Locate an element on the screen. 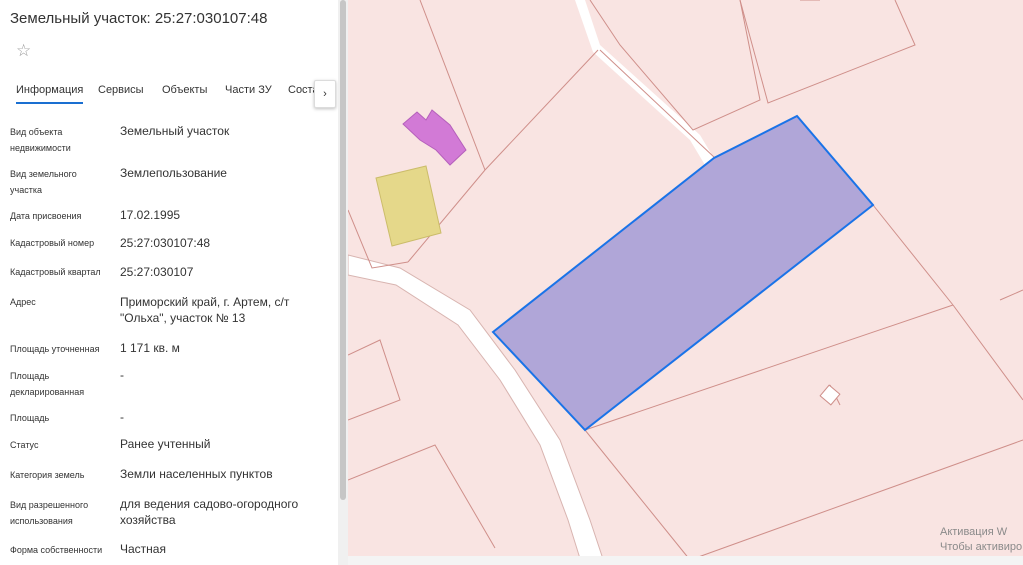 The image size is (1023, 565). watermark-line: Чтобы активиро is located at coordinates (981, 547).